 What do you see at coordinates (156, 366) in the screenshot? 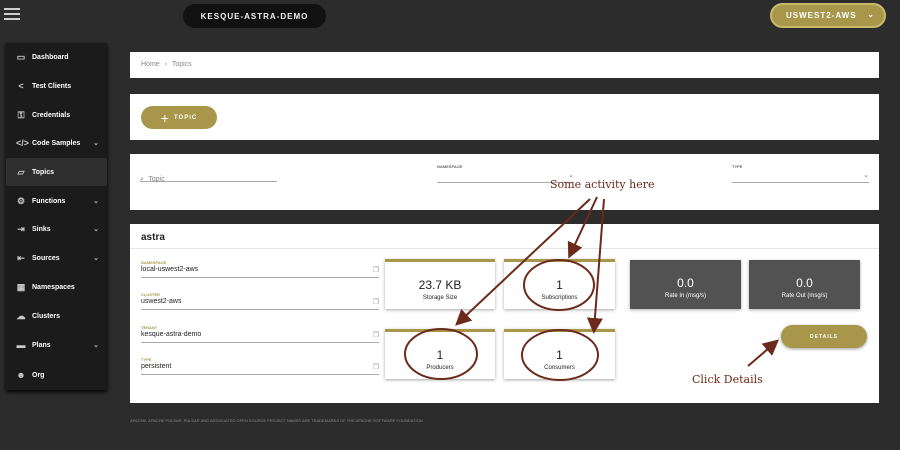
I see `field-value: persistent` at bounding box center [156, 366].